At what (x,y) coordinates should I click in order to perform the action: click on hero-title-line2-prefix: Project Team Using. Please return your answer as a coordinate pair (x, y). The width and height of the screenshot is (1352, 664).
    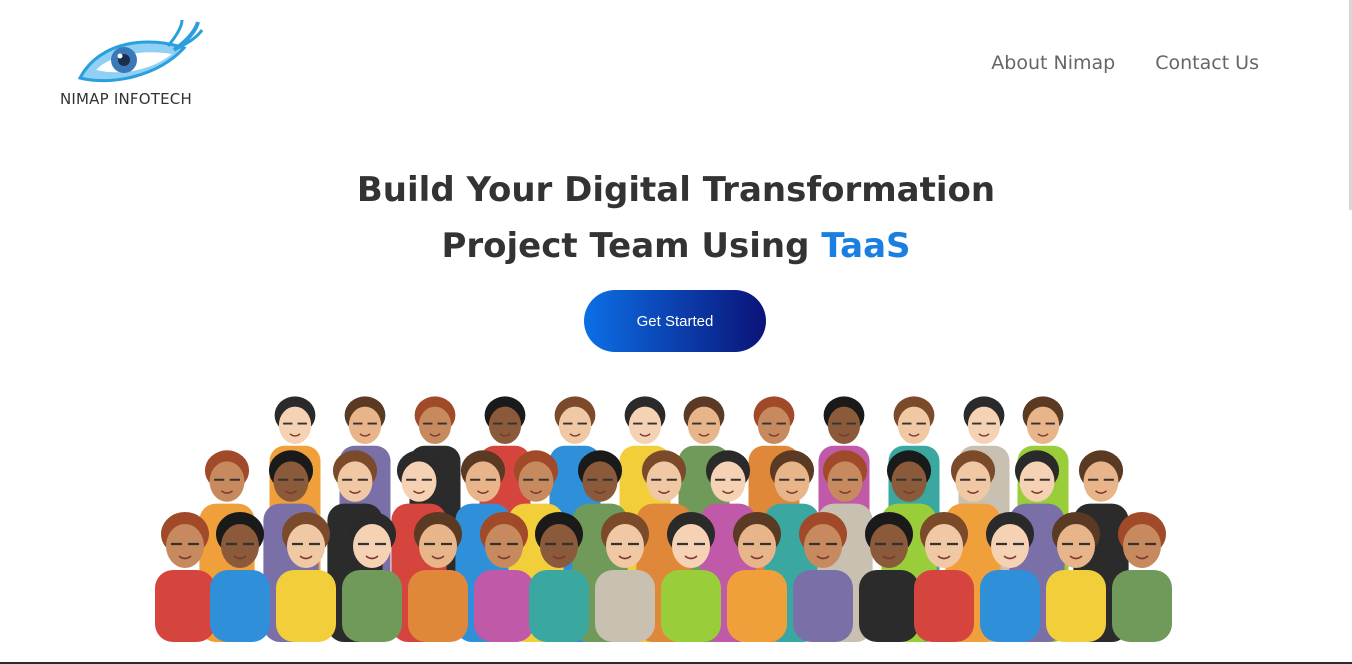
    Looking at the image, I should click on (631, 246).